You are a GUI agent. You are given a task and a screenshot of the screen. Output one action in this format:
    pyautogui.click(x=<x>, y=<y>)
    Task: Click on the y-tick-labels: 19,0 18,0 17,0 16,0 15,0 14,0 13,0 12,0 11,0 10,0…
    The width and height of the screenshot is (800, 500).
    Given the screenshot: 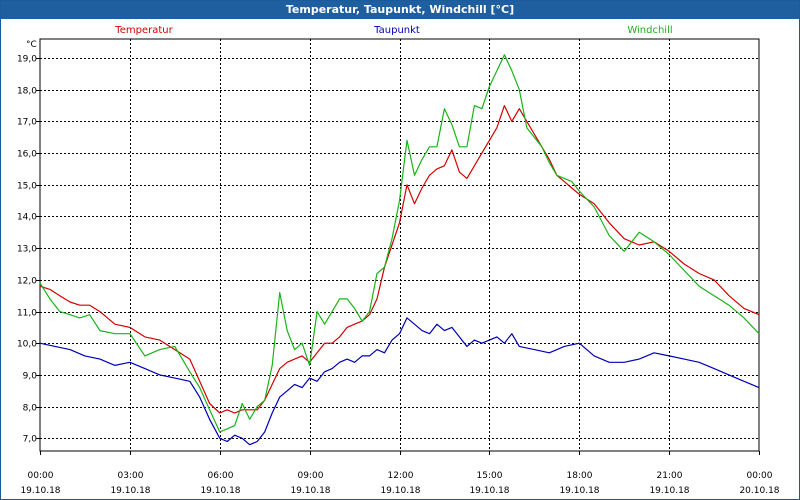 What is the action you would take?
    pyautogui.click(x=27, y=250)
    